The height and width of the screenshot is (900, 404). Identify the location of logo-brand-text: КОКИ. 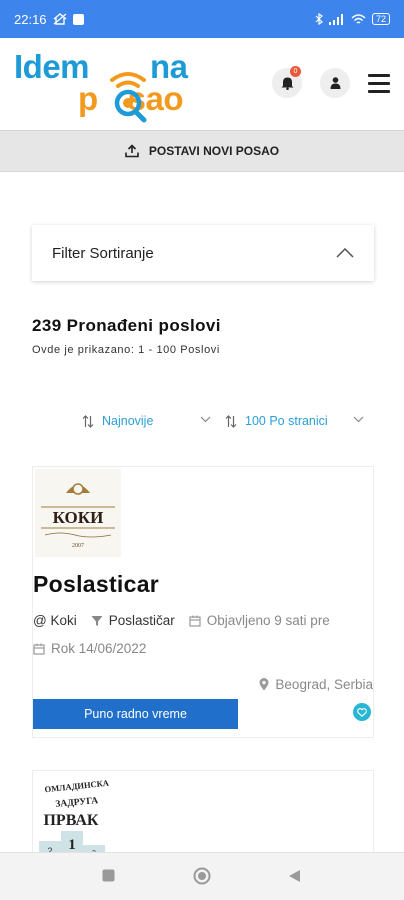
(78, 517).